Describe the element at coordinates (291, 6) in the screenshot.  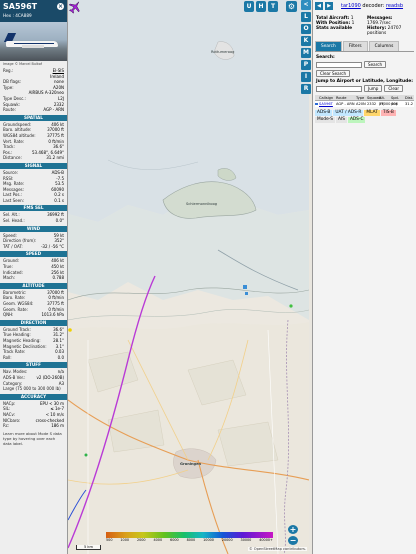
I see `gear-icon: ⚙` at that location.